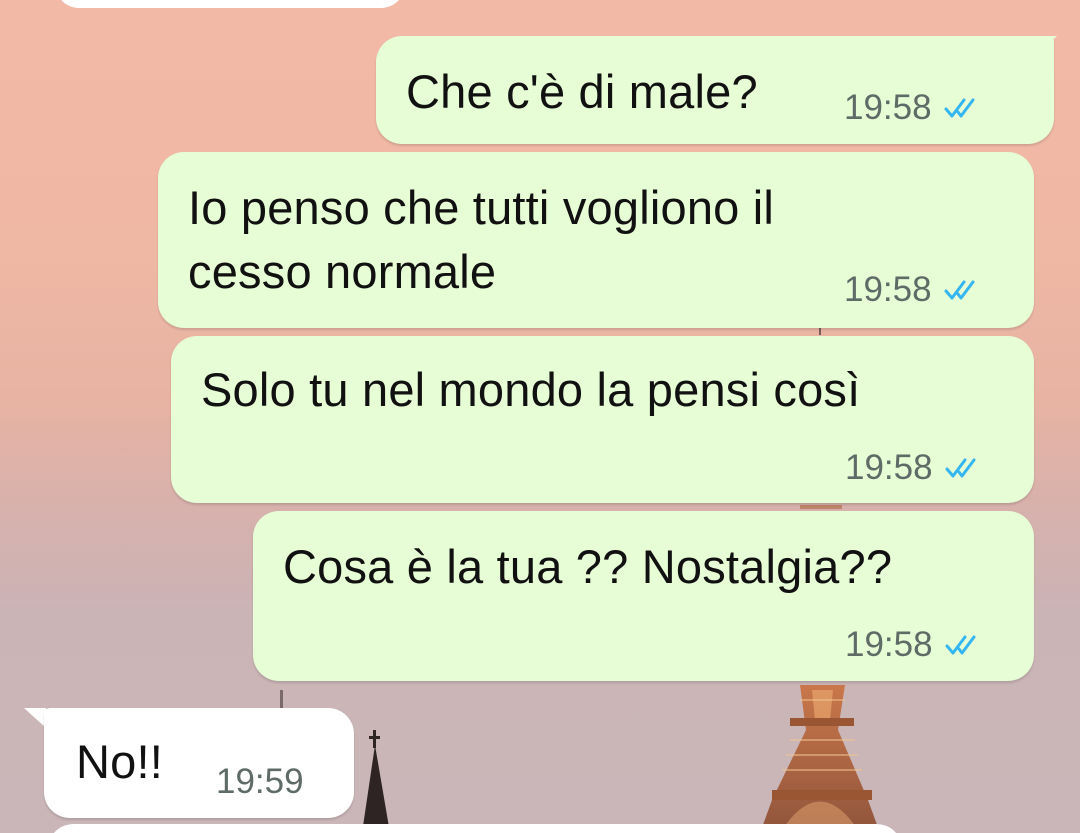 The height and width of the screenshot is (833, 1080). What do you see at coordinates (820, 759) in the screenshot?
I see `eiffel-tower-wallpaper-image` at bounding box center [820, 759].